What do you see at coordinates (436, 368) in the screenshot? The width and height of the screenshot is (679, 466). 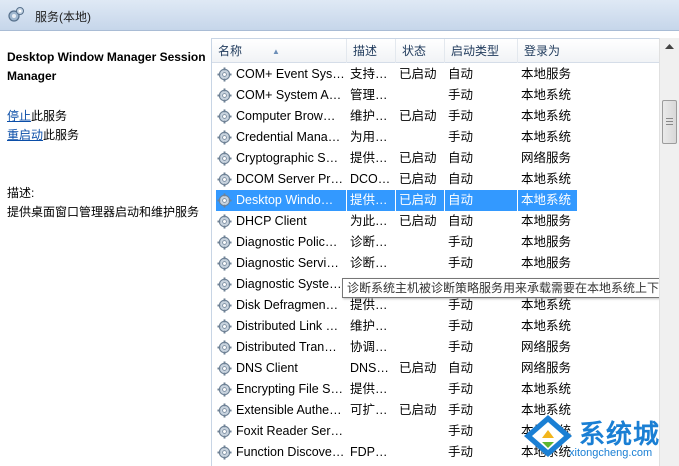 I see `service-row: DNS Client DNS… 已启动 自动 网络服务` at bounding box center [436, 368].